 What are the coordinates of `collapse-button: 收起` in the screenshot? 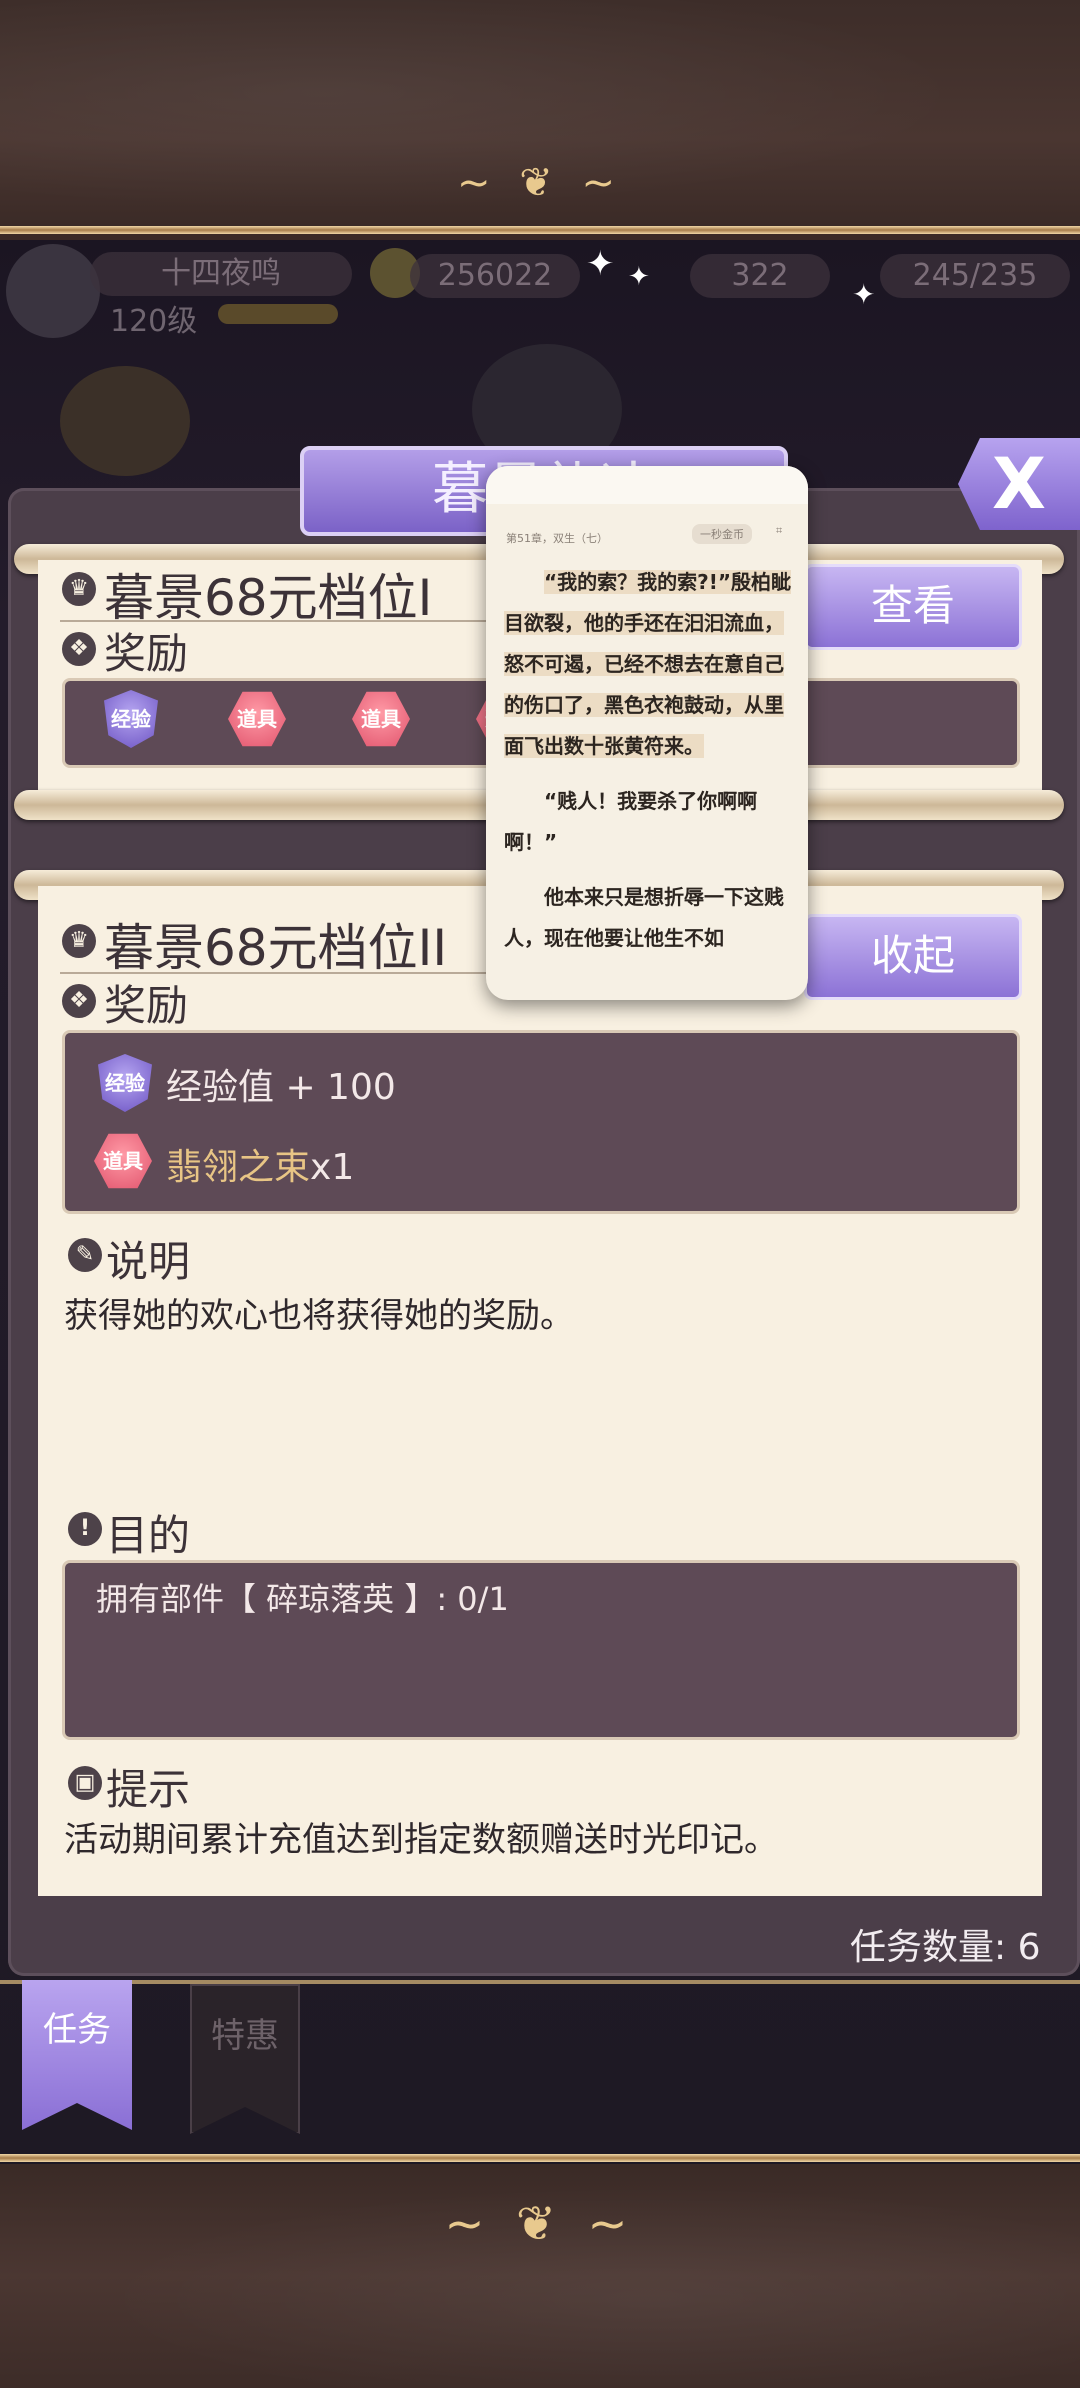 It's located at (913, 957).